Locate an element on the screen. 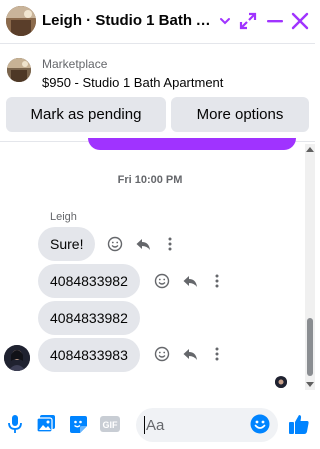  microphone-icon is located at coordinates (15, 424).